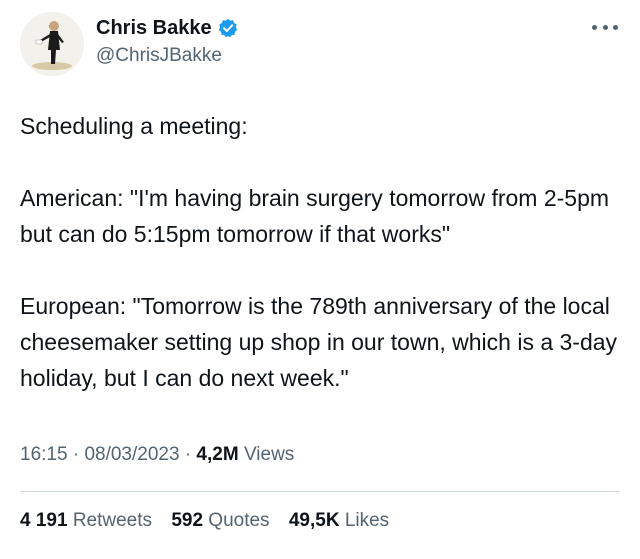 The image size is (640, 559). I want to click on divider, so click(320, 491).